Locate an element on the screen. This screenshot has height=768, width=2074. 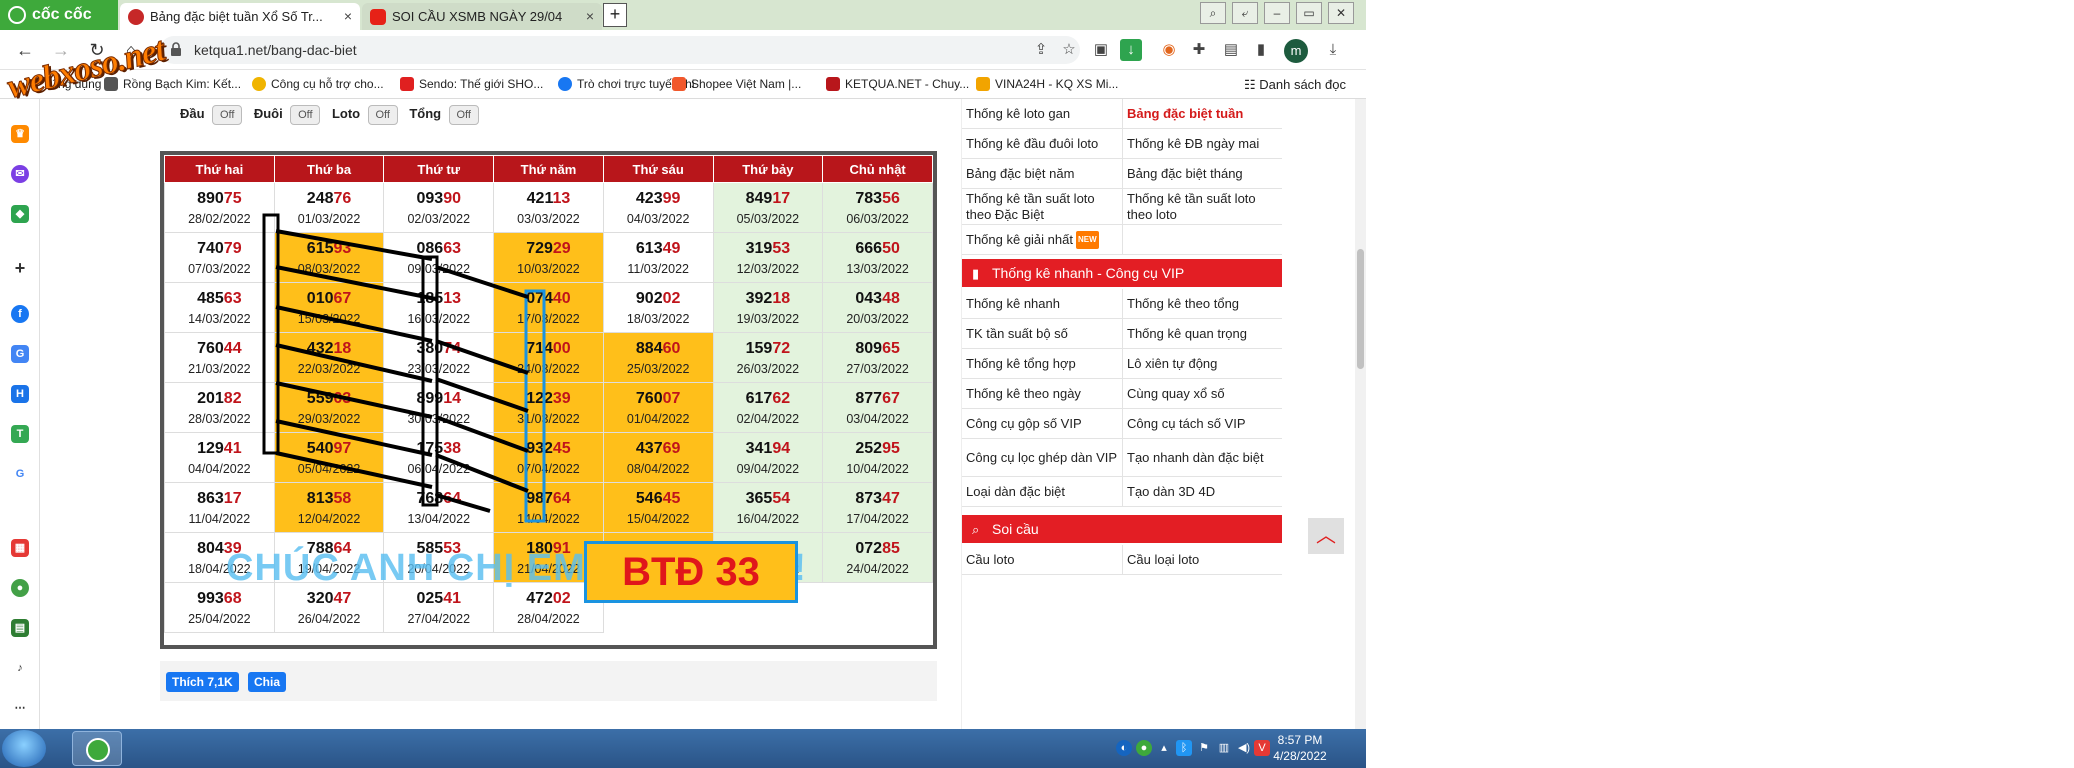
tab-soi-cau: SOI CẦU XSMB NGÀY 29/04 × is located at coordinates (482, 16).